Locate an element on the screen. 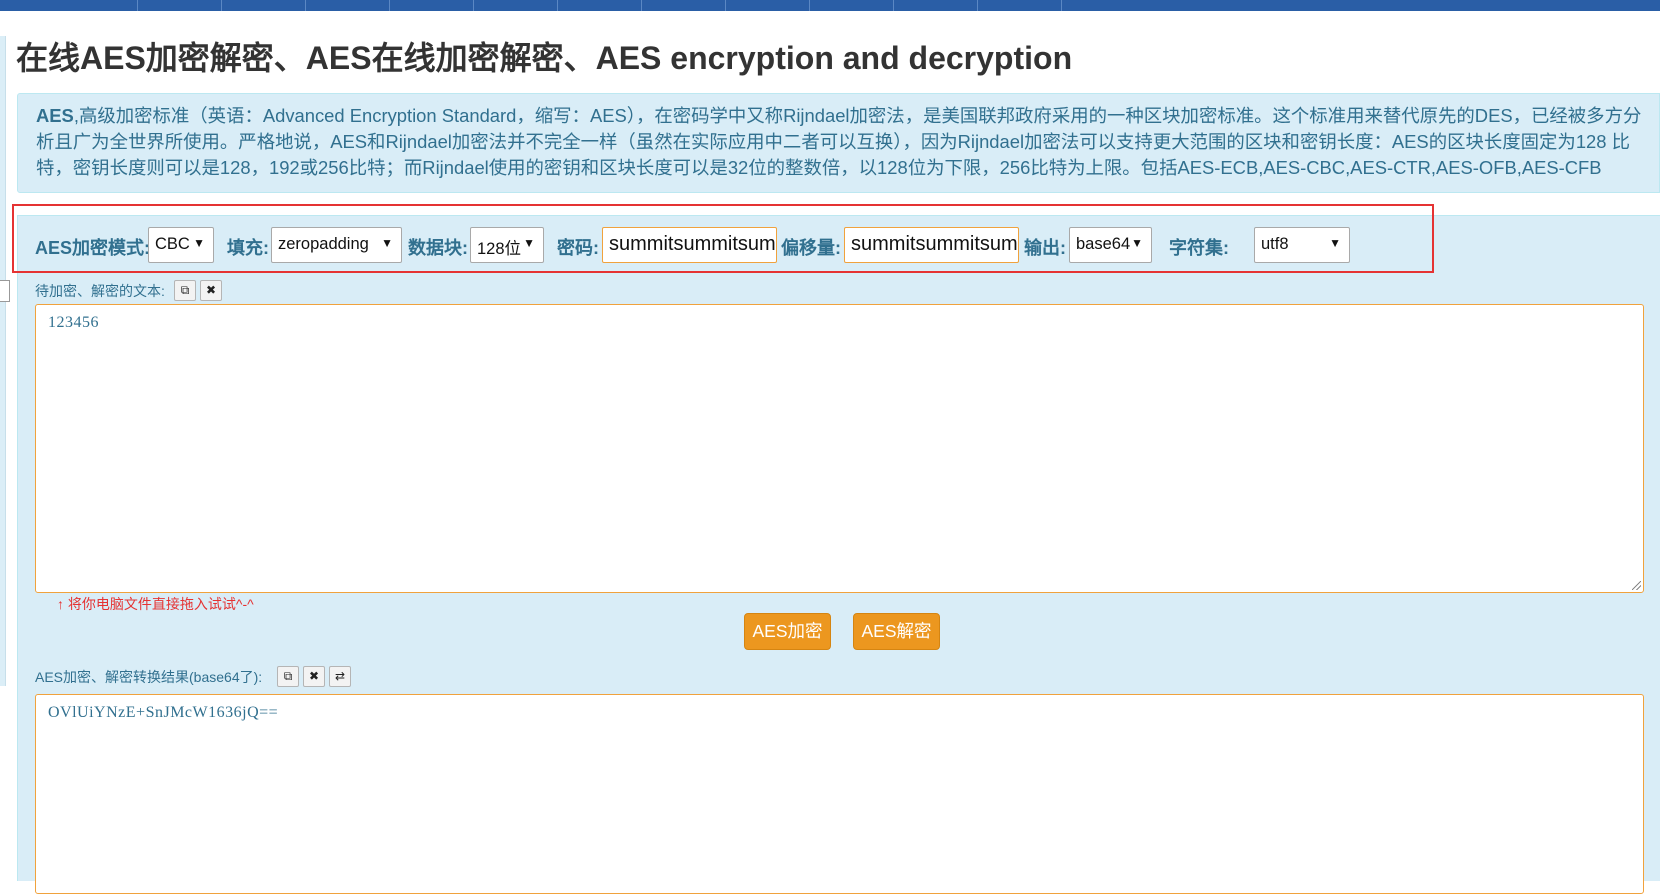 This screenshot has width=1660, height=894. output-format-select: base64 ▼ is located at coordinates (1110, 245).